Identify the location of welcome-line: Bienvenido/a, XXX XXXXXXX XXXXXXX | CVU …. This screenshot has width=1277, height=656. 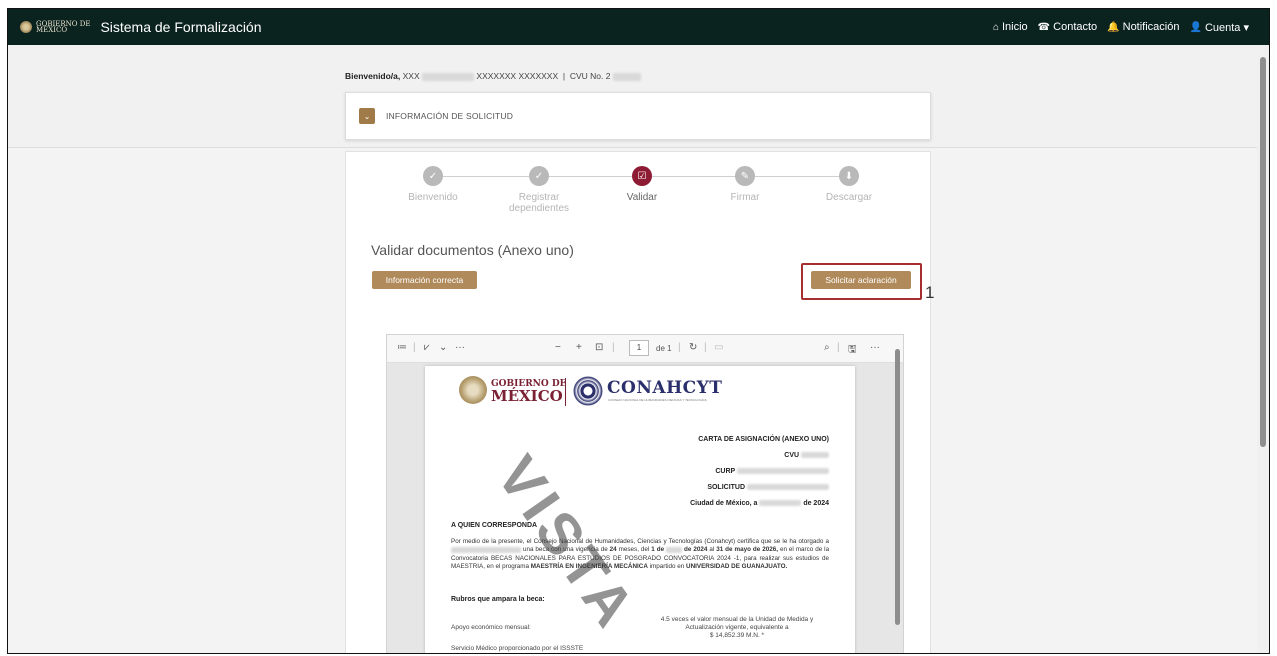
(493, 76).